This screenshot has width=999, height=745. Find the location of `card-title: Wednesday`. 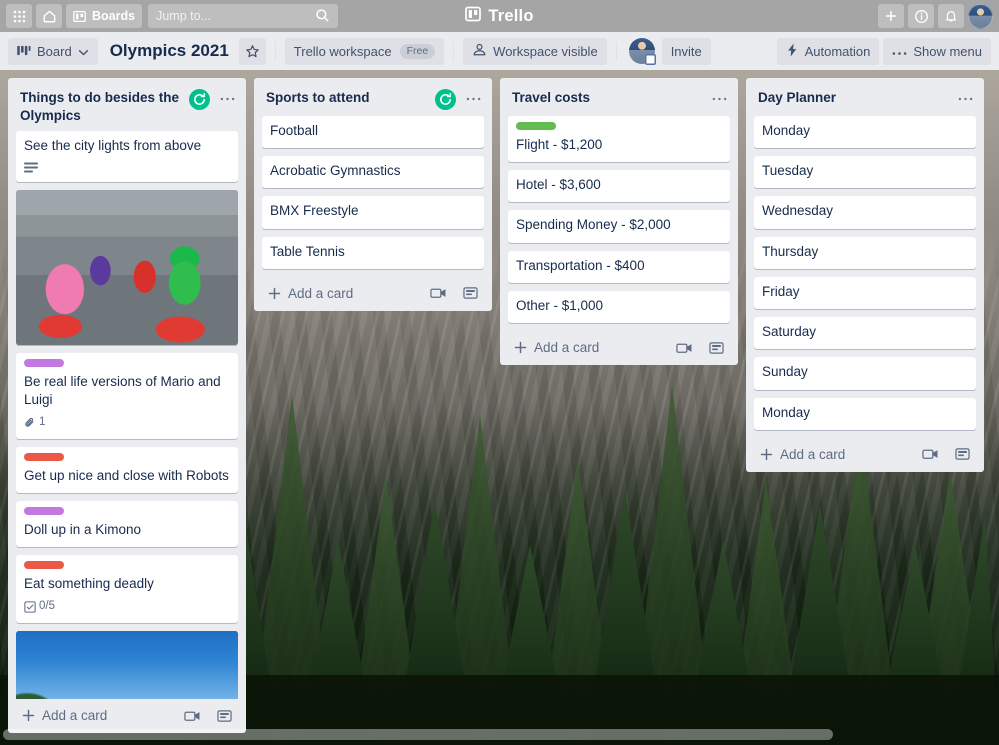

card-title: Wednesday is located at coordinates (798, 211).